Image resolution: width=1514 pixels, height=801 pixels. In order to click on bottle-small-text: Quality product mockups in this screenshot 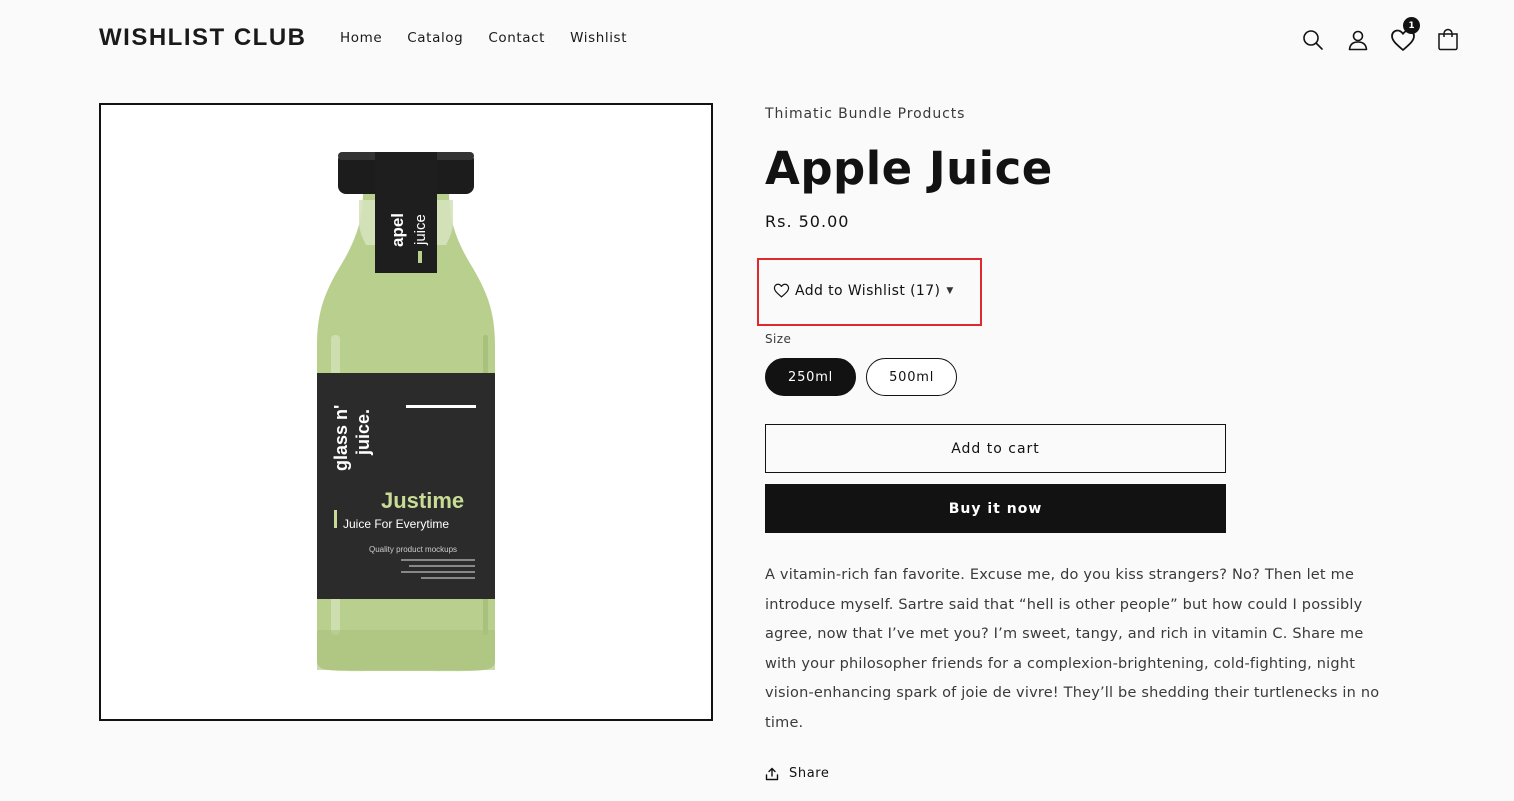, I will do `click(413, 549)`.